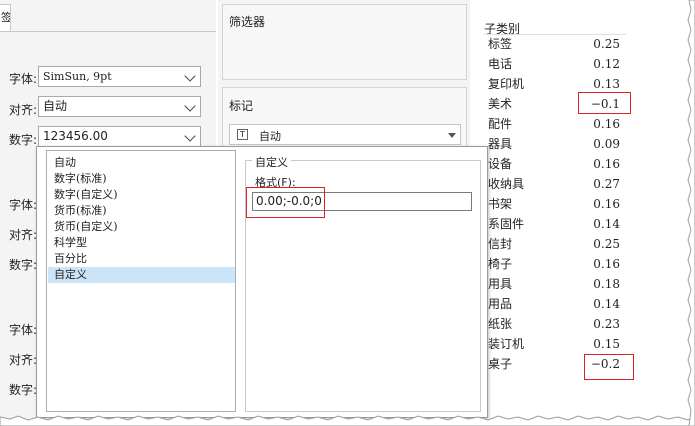  What do you see at coordinates (23, 110) in the screenshot?
I see `alignment-label: 对齐:` at bounding box center [23, 110].